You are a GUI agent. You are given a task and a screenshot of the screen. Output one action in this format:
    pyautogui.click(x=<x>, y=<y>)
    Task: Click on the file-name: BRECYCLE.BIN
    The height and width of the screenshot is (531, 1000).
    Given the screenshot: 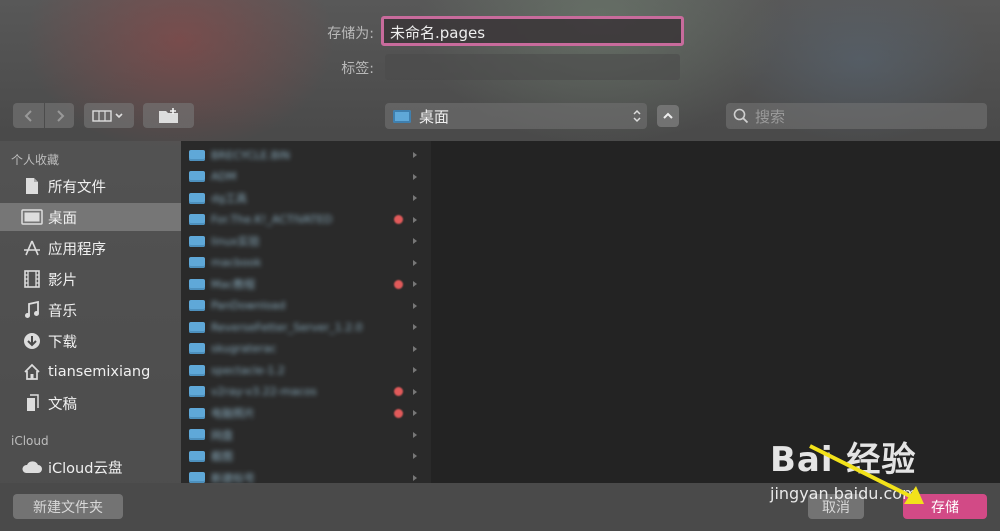 What is the action you would take?
    pyautogui.click(x=251, y=155)
    